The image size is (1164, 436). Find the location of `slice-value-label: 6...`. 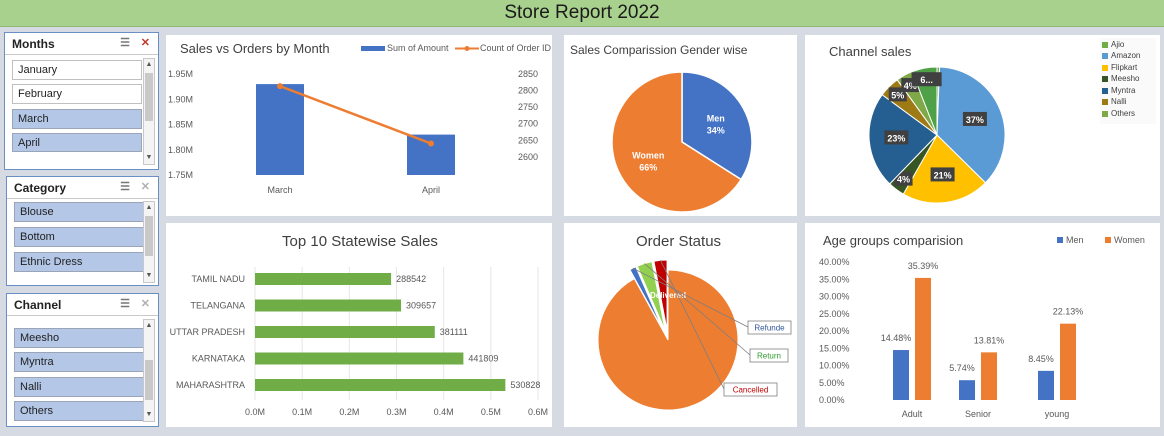

slice-value-label: 6... is located at coordinates (926, 80).